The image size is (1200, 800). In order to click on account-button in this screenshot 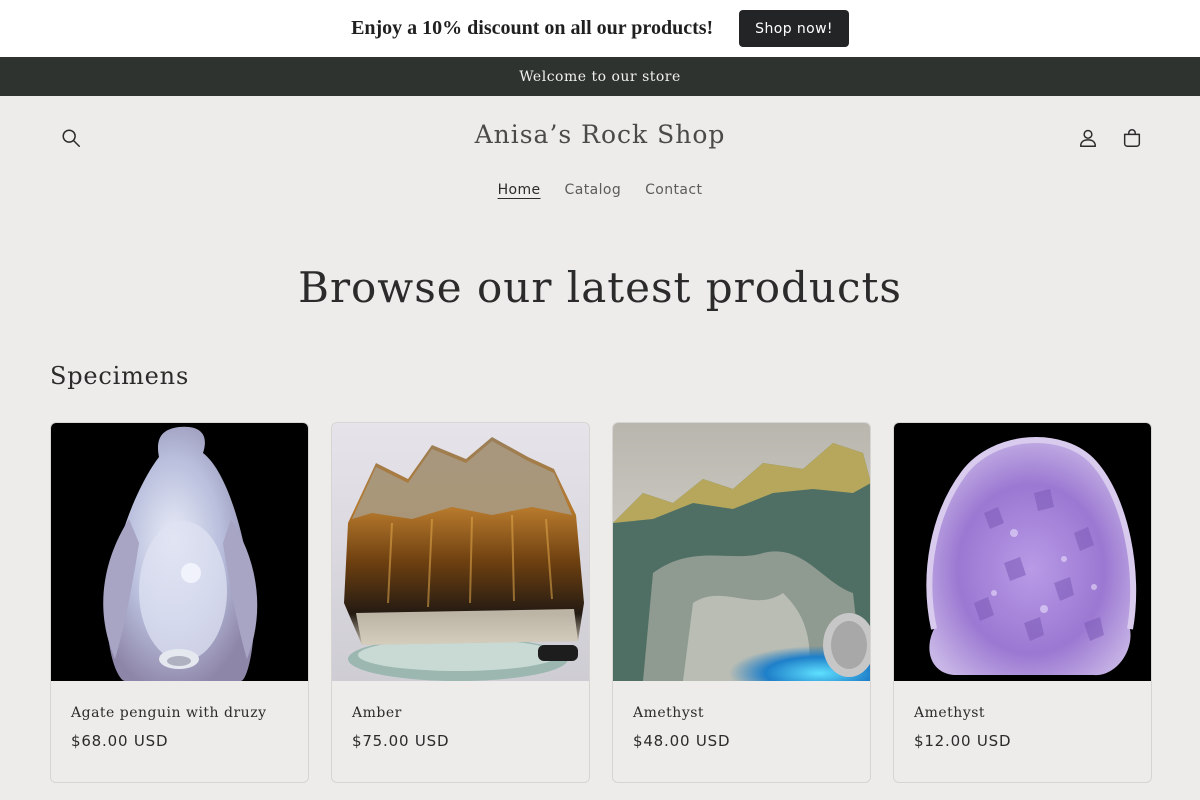, I will do `click(1088, 138)`.